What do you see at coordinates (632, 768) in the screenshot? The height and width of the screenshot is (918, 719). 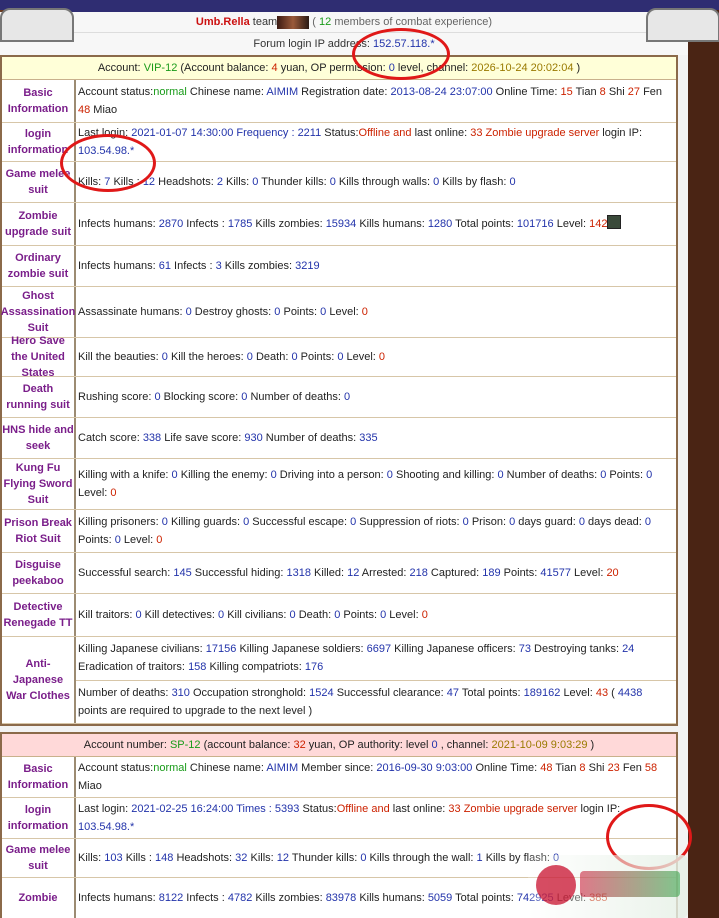 I see `ot2-3u: Fen` at bounding box center [632, 768].